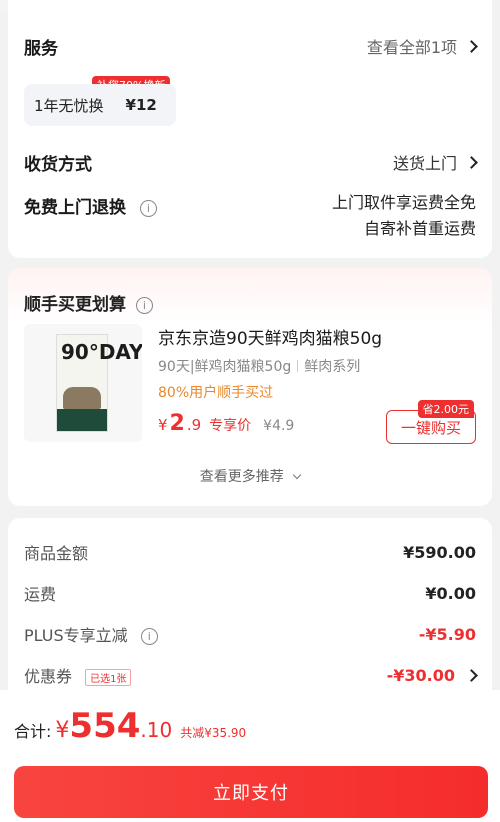 Image resolution: width=500 pixels, height=822 pixels. Describe the element at coordinates (82, 420) in the screenshot. I see `package-band` at that location.